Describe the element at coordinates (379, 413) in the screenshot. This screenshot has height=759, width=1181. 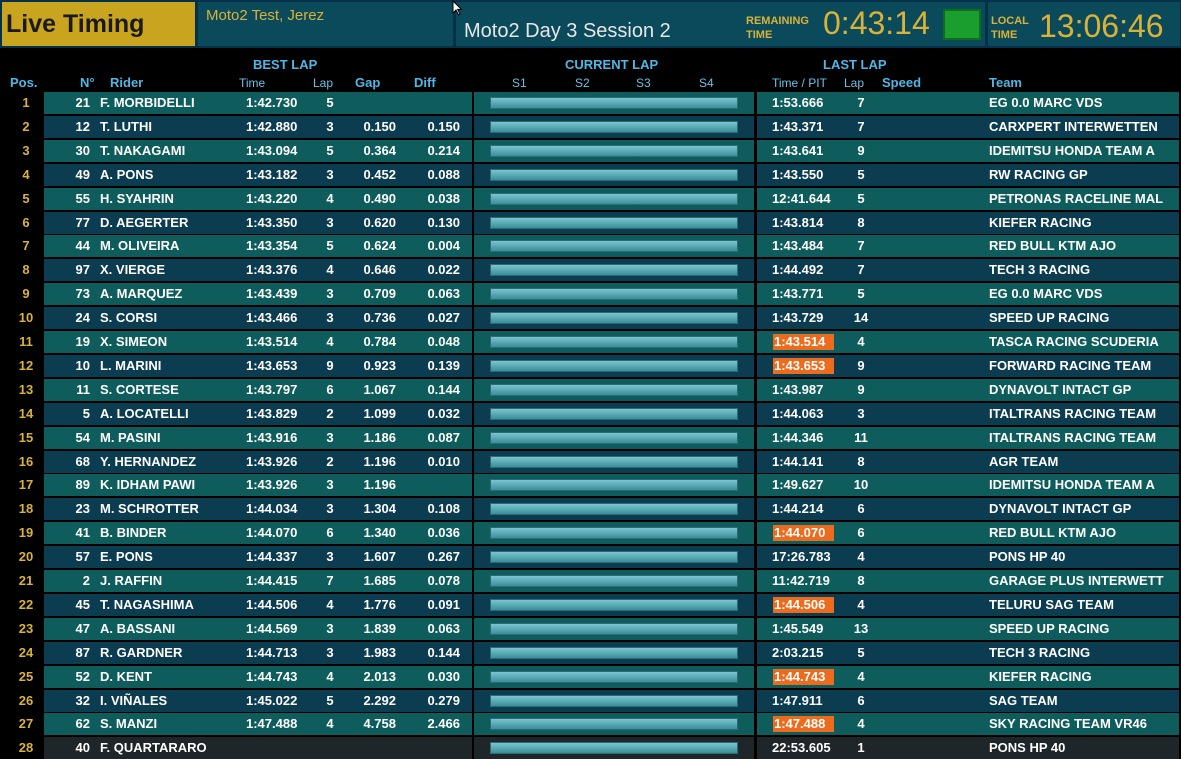
I see `row-gap: 1.099` at that location.